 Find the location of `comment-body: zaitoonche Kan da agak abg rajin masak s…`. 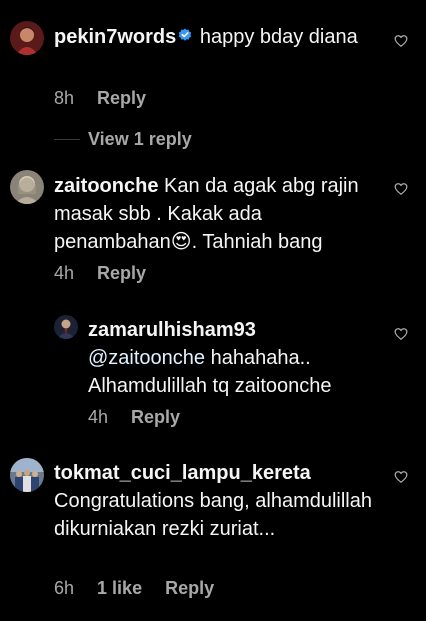

comment-body: zaitoonche Kan da agak abg rajin masak s… is located at coordinates (217, 214).